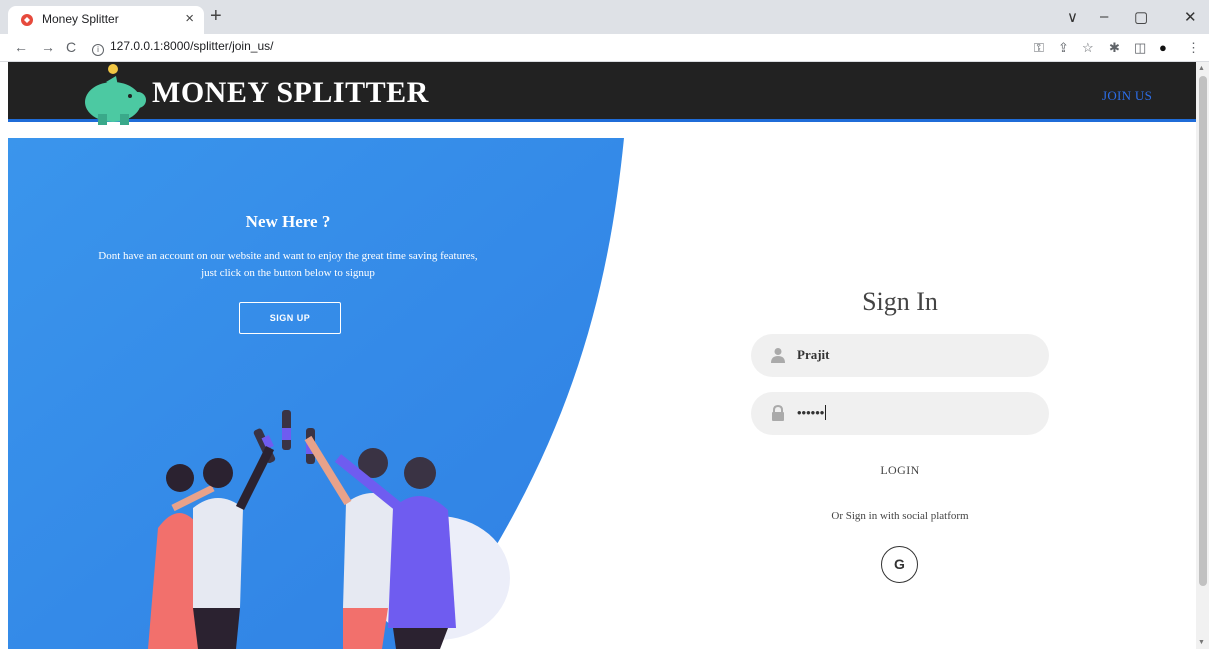  What do you see at coordinates (813, 354) in the screenshot?
I see `username-value: Prajit` at bounding box center [813, 354].